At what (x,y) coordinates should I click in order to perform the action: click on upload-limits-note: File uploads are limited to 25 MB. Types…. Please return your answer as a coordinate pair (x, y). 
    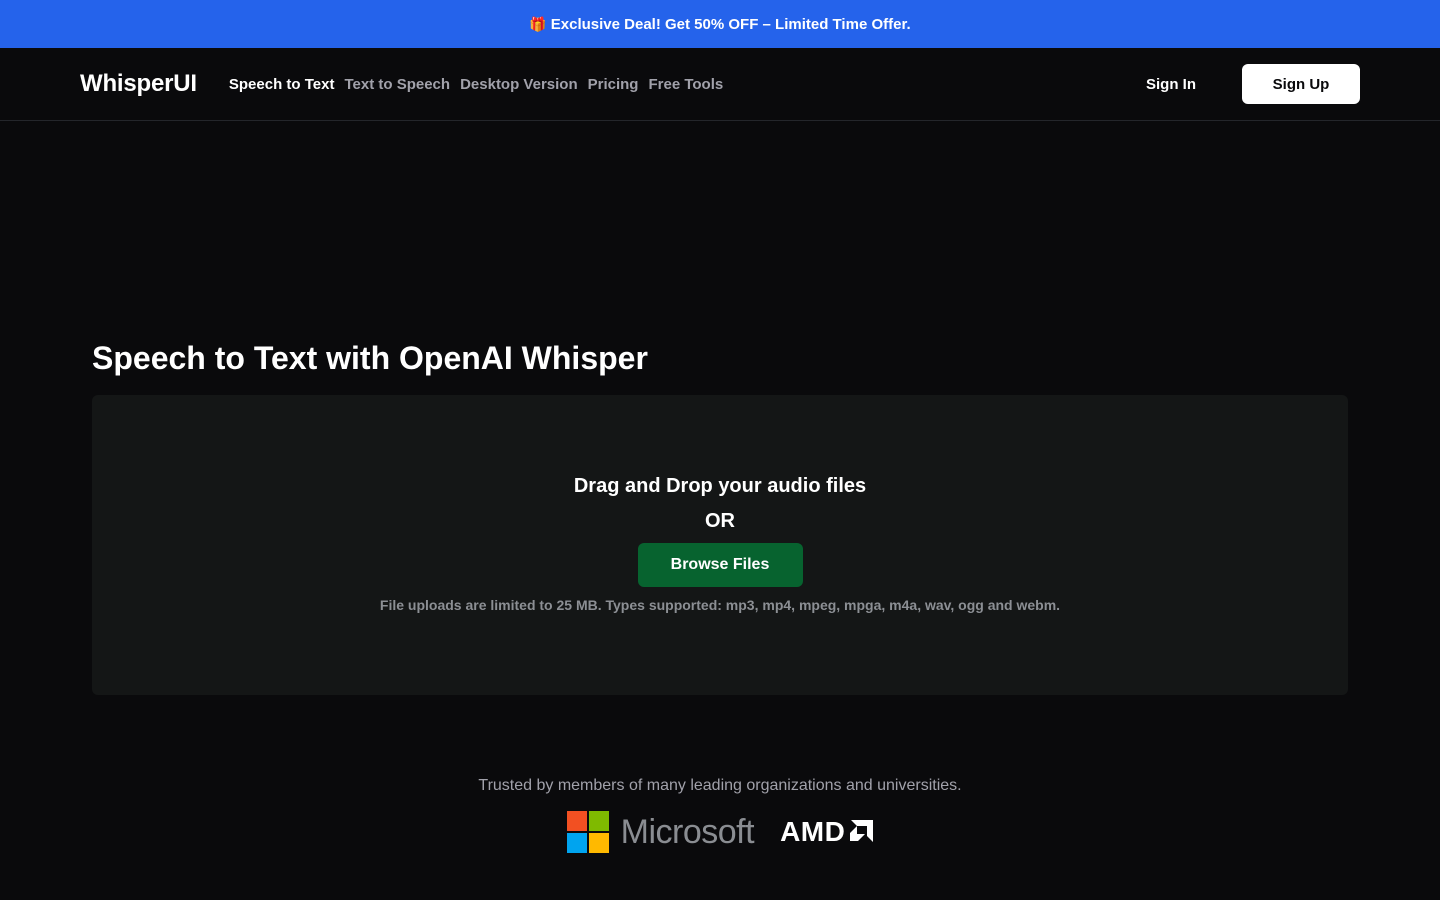
    Looking at the image, I should click on (720, 605).